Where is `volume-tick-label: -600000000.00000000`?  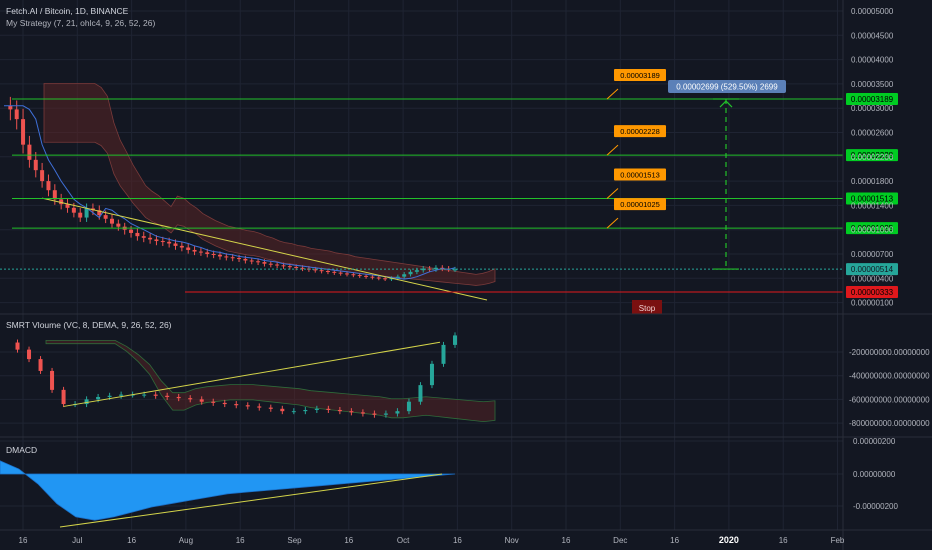
volume-tick-label: -600000000.00000000 is located at coordinates (889, 399).